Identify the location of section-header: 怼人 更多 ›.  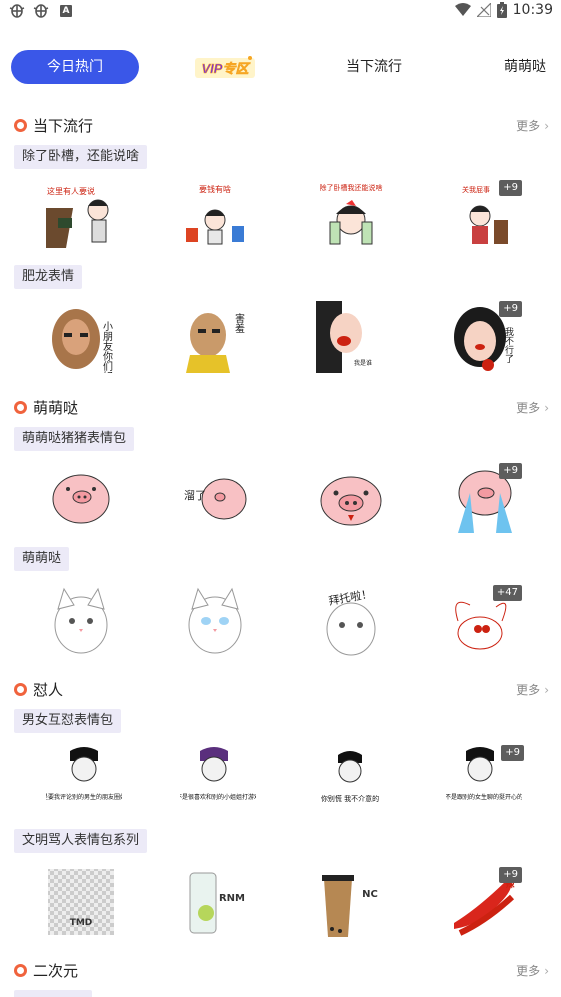
(281, 690).